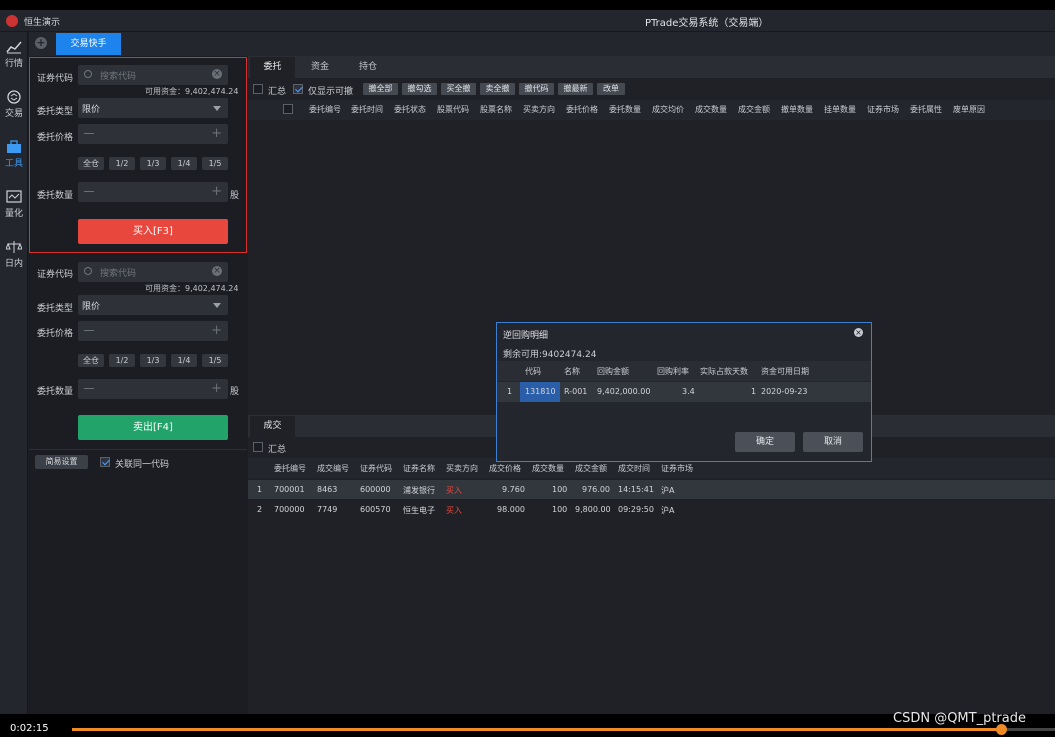 The height and width of the screenshot is (737, 1055). I want to click on cancel-button: 取消, so click(833, 442).